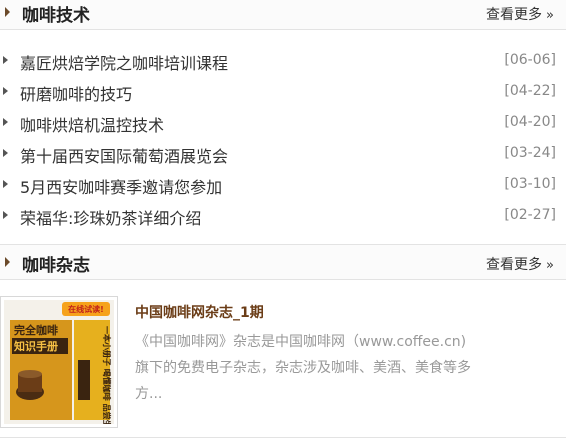 This screenshot has width=574, height=447. Describe the element at coordinates (530, 153) in the screenshot. I see `news-date: [03-24]` at that location.